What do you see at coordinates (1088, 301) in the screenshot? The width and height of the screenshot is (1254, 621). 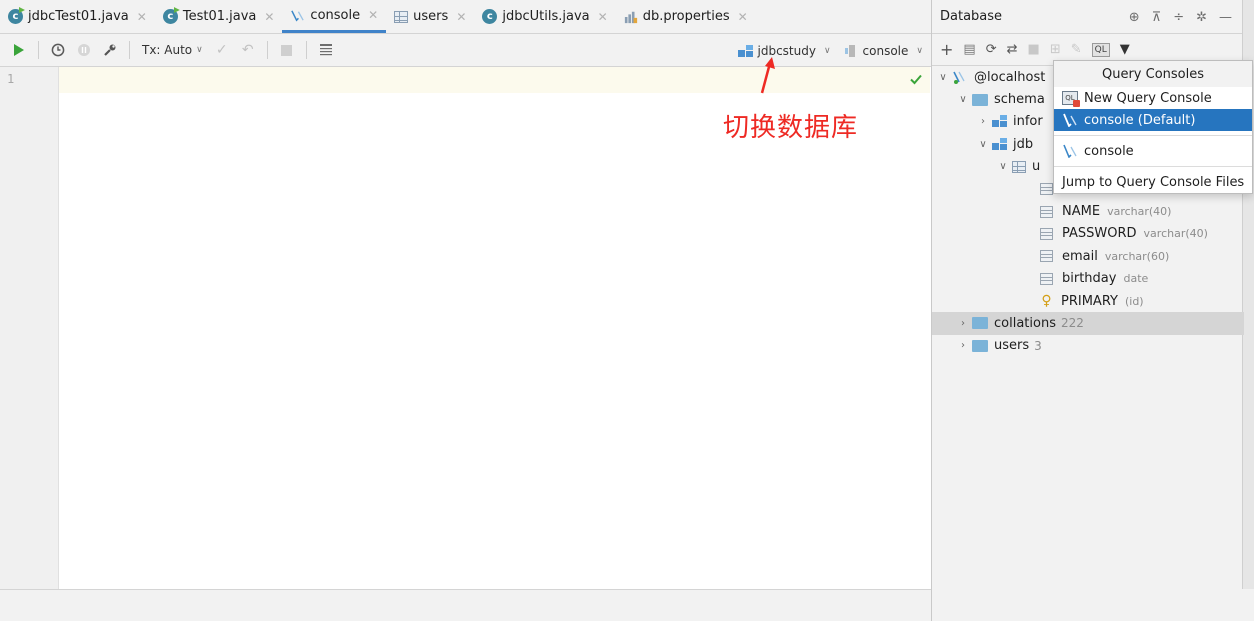 I see `tree-node-primary-key: ♀ PRIMARY (id)` at bounding box center [1088, 301].